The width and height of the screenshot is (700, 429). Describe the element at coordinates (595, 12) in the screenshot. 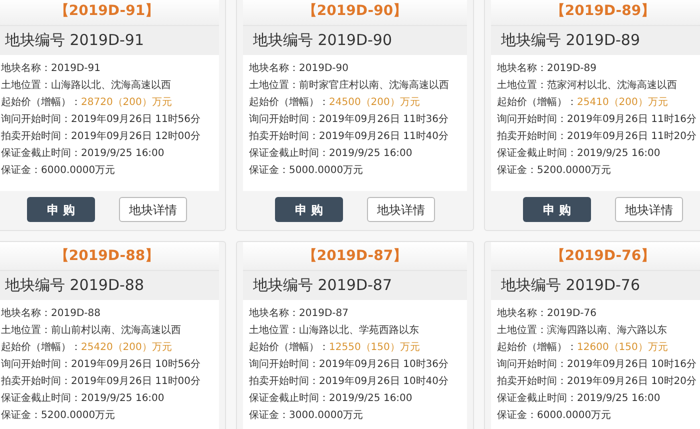

I see `lot-header: 【2019D-89】` at that location.